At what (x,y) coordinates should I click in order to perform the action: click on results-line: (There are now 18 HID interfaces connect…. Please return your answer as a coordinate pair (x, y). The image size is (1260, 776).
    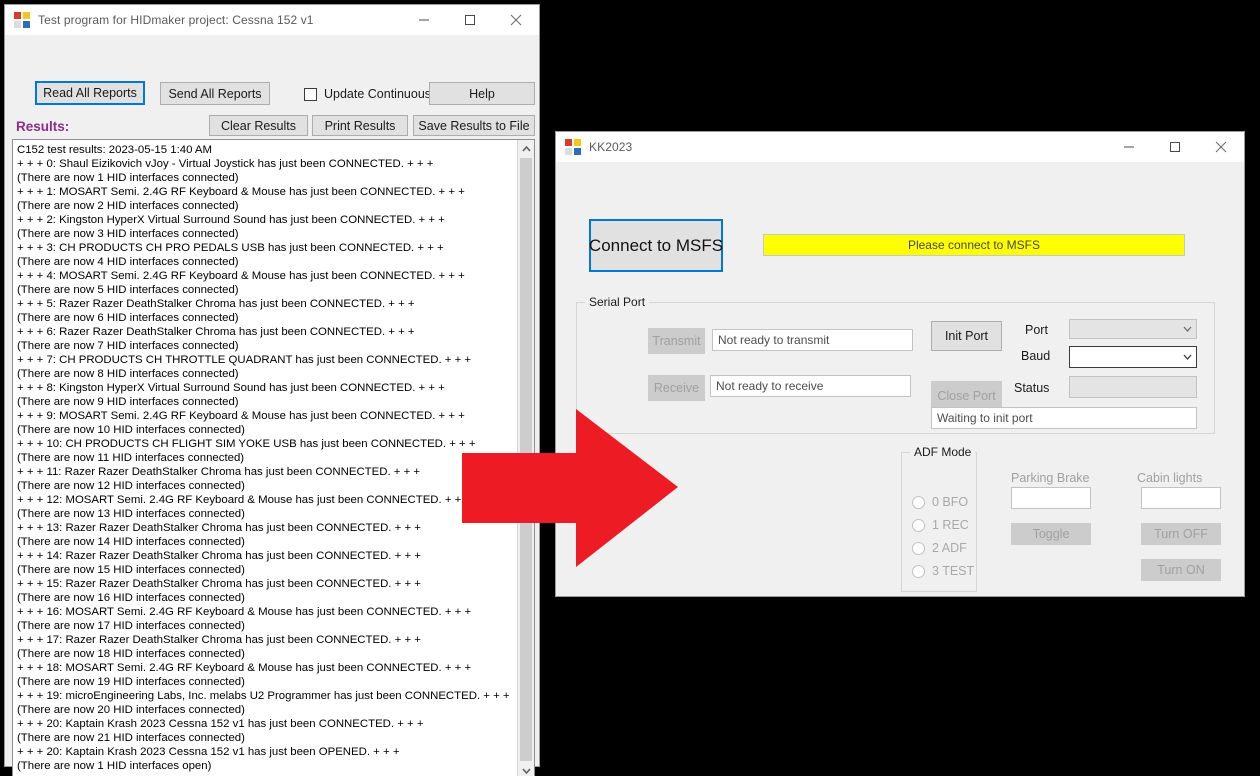
    Looking at the image, I should click on (131, 654).